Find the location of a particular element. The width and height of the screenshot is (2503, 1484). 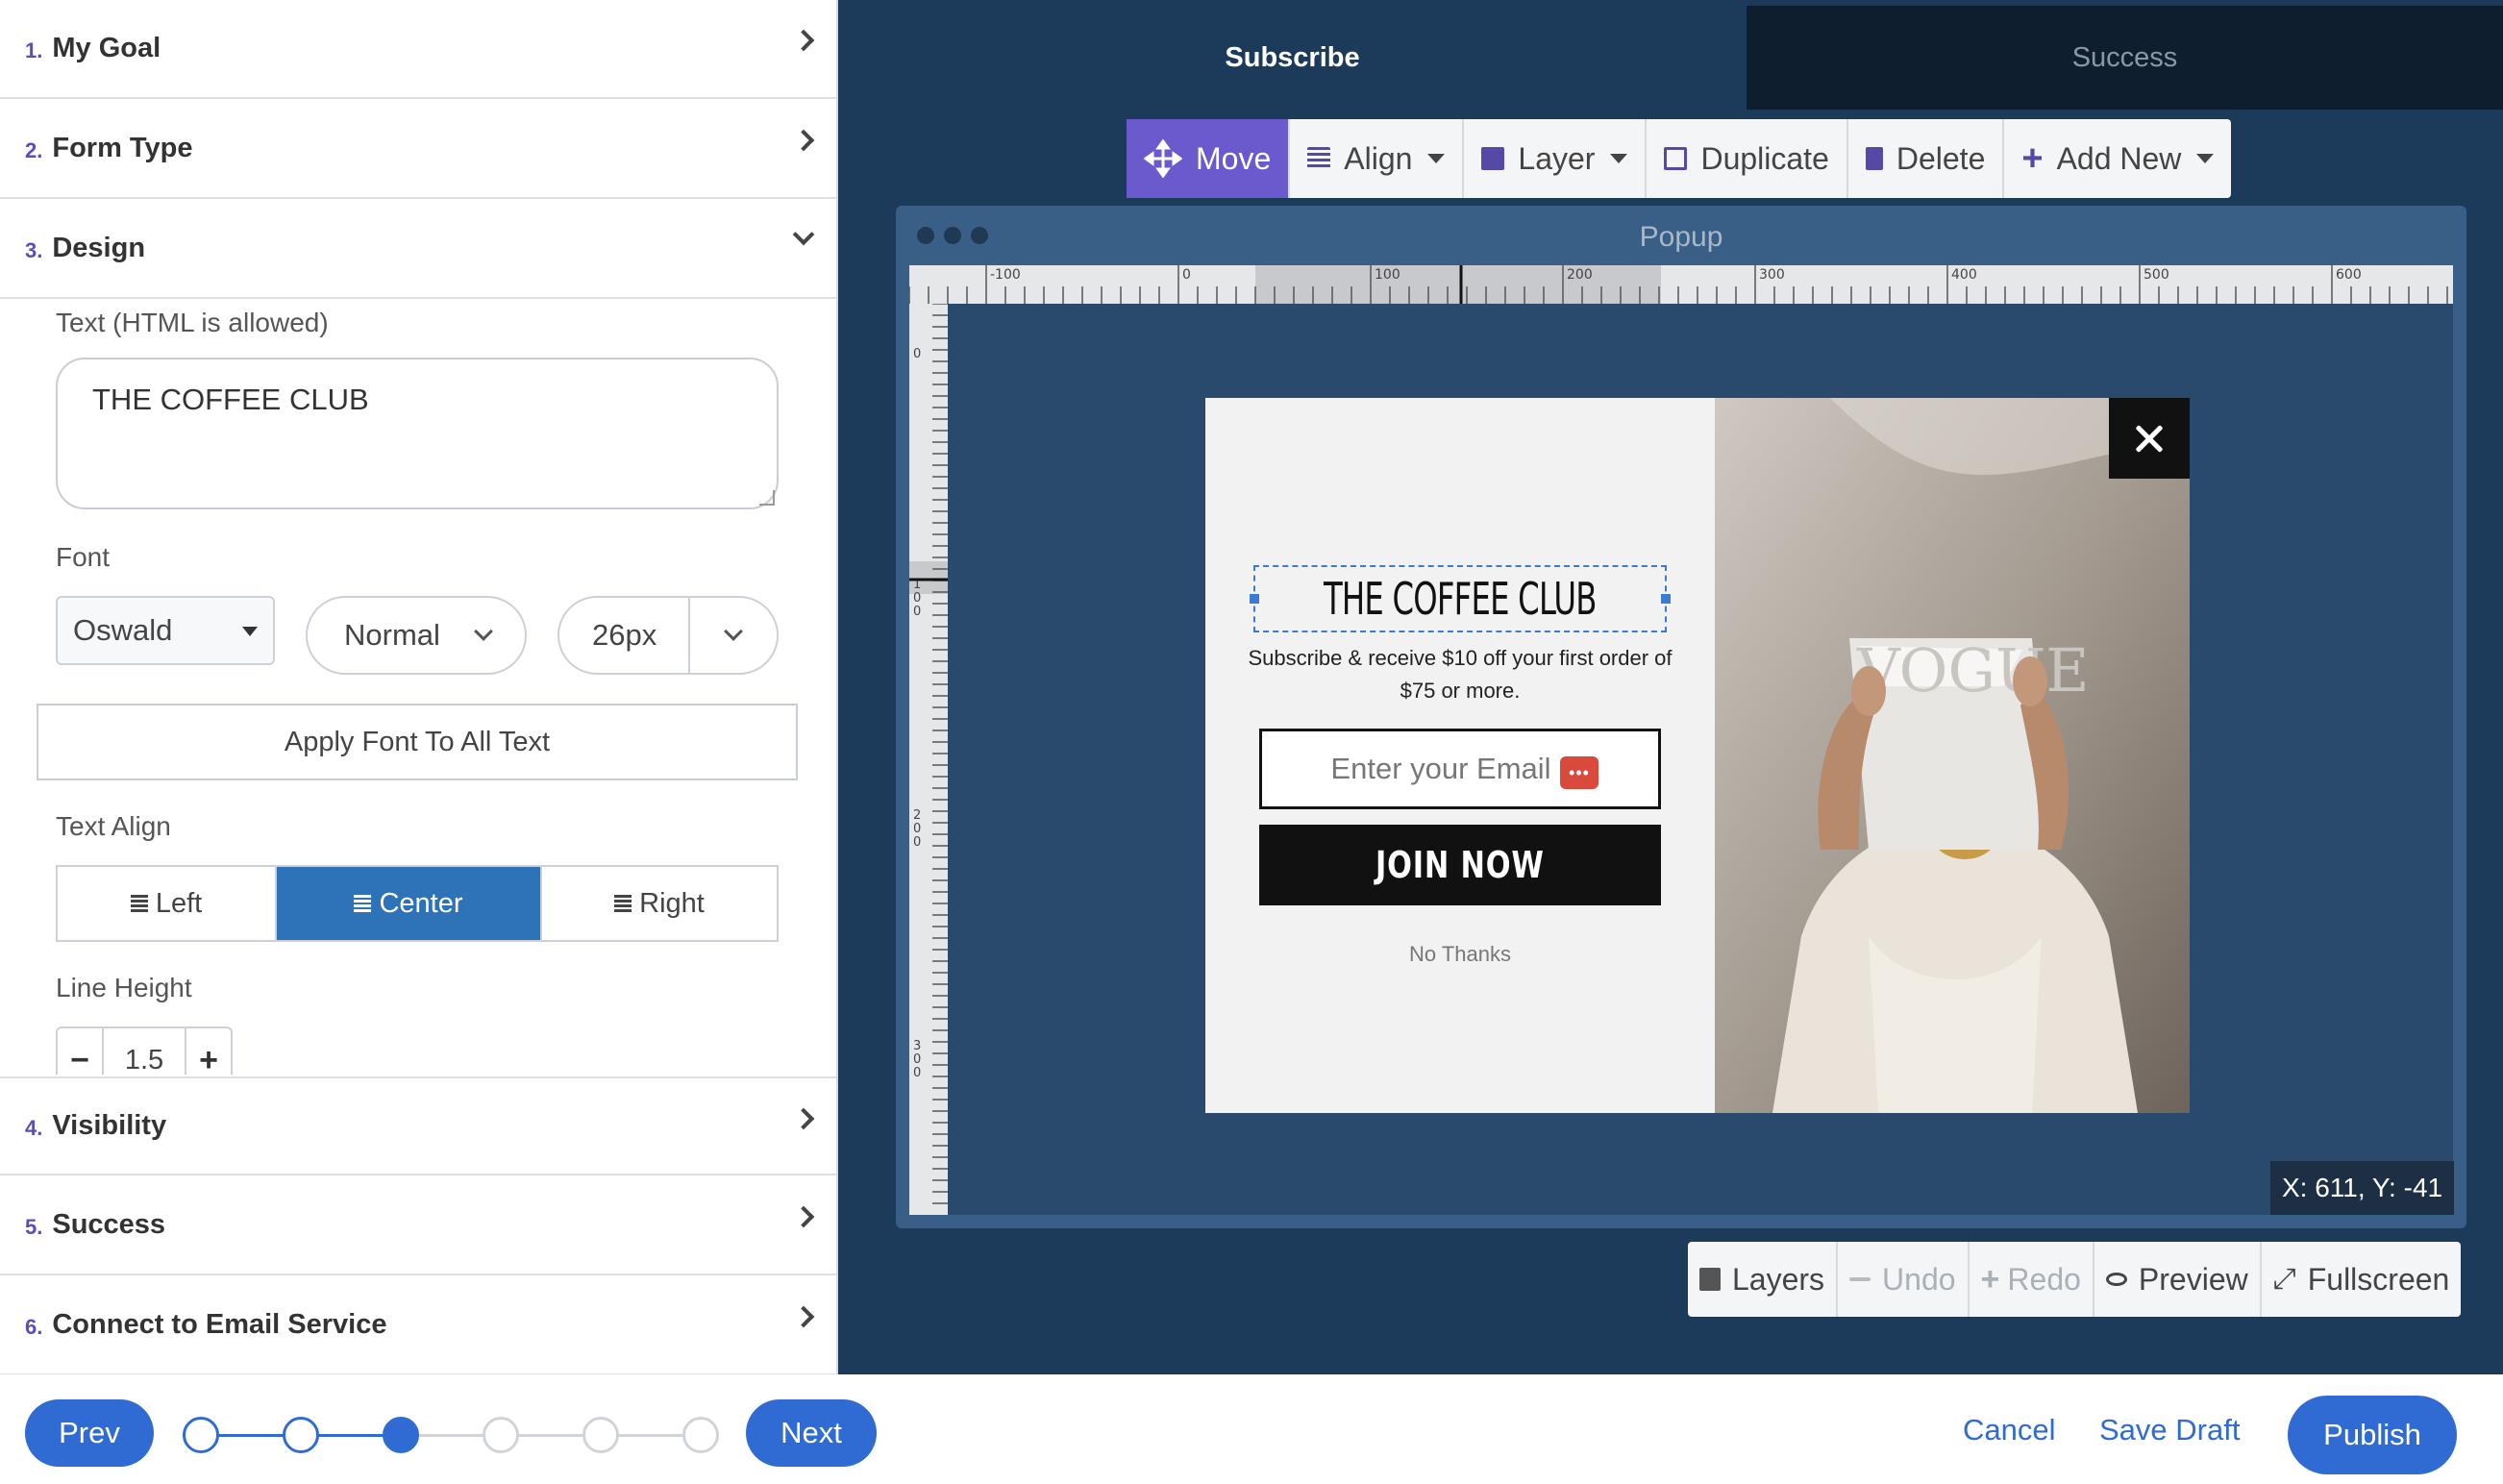

redo-button: + Redo is located at coordinates (2032, 1279).